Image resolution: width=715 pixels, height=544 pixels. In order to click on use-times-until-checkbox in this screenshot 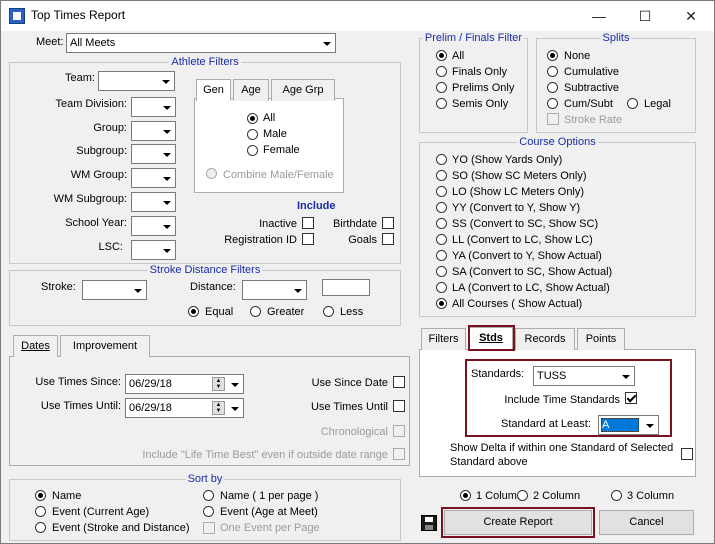, I will do `click(399, 406)`.